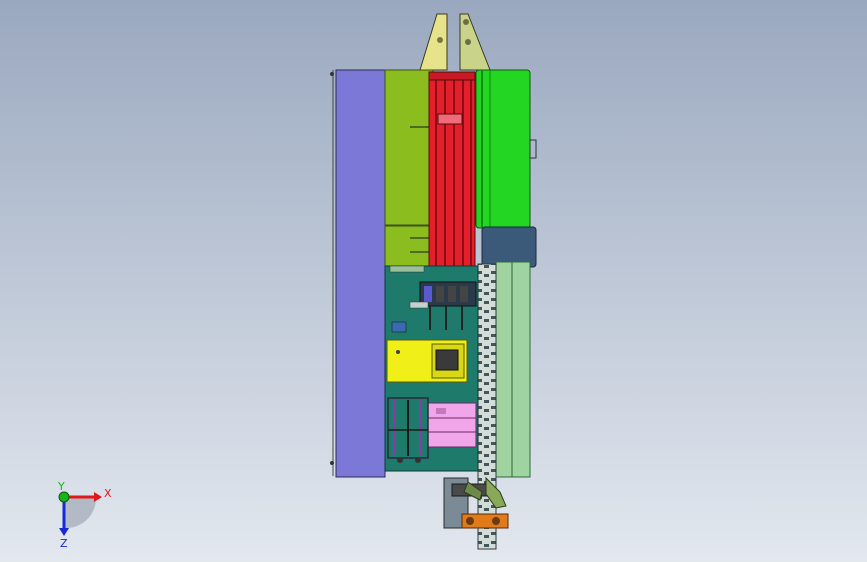 The width and height of the screenshot is (867, 562). Describe the element at coordinates (447, 360) in the screenshot. I see `control-display` at that location.